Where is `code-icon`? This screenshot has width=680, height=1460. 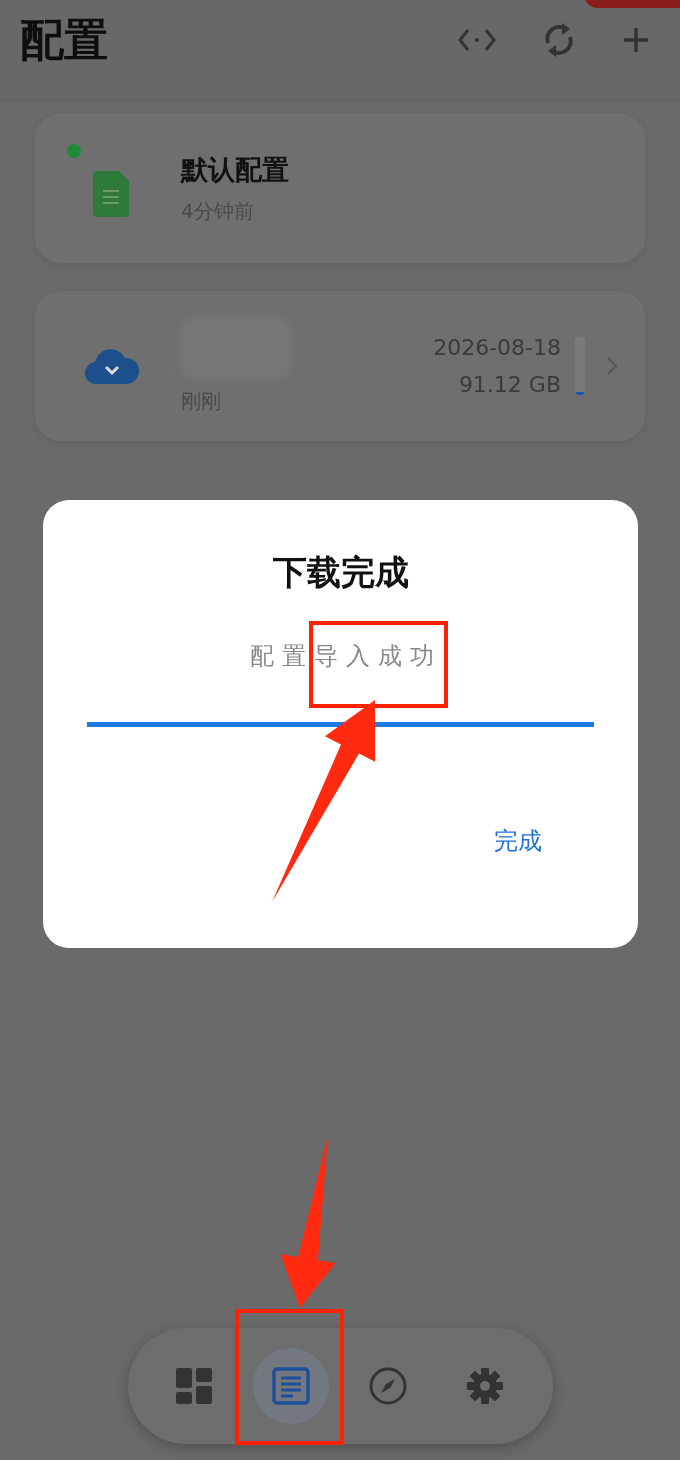
code-icon is located at coordinates (477, 40).